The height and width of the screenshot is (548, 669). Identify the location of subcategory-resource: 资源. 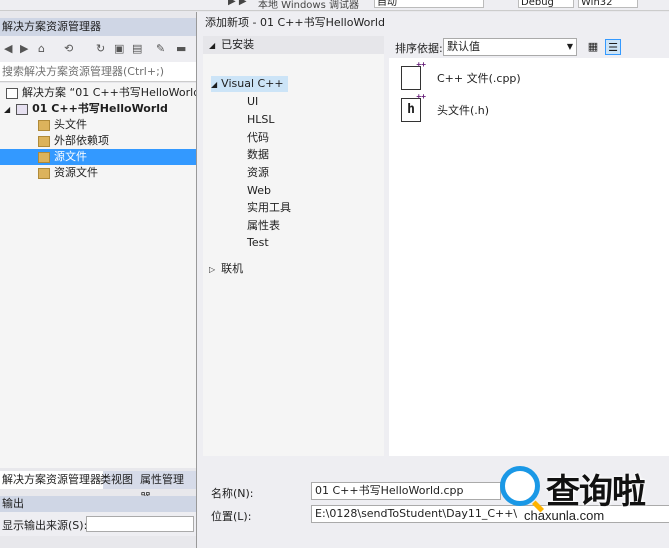
(258, 173).